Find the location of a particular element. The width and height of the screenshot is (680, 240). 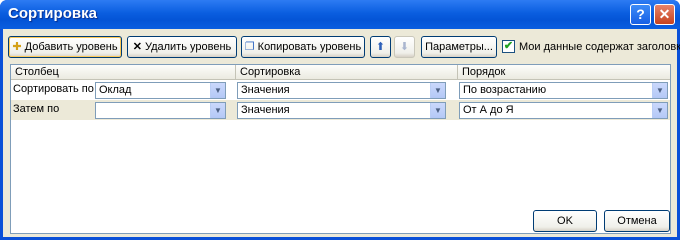

order-select-value: От А до Я is located at coordinates (488, 110).